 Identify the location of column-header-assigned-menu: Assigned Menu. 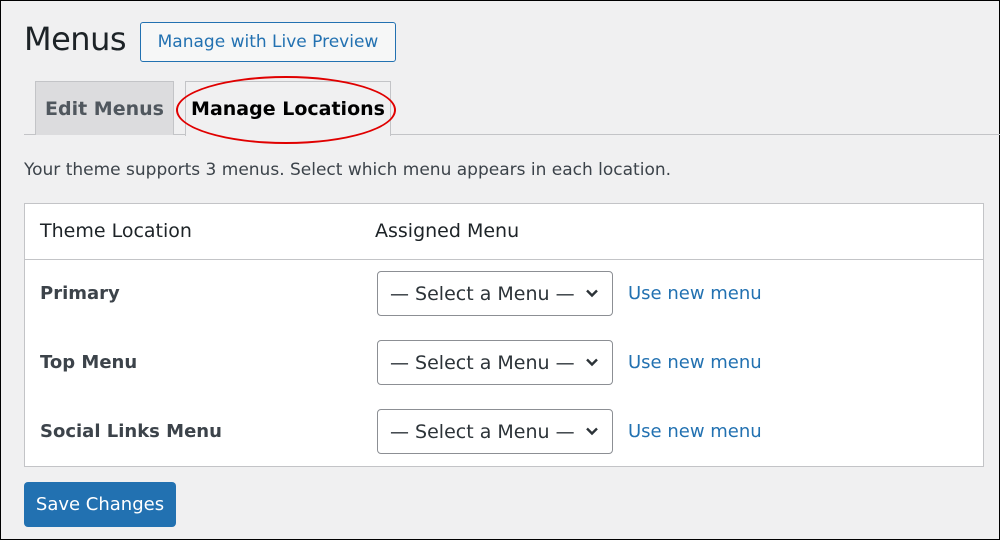
(447, 231).